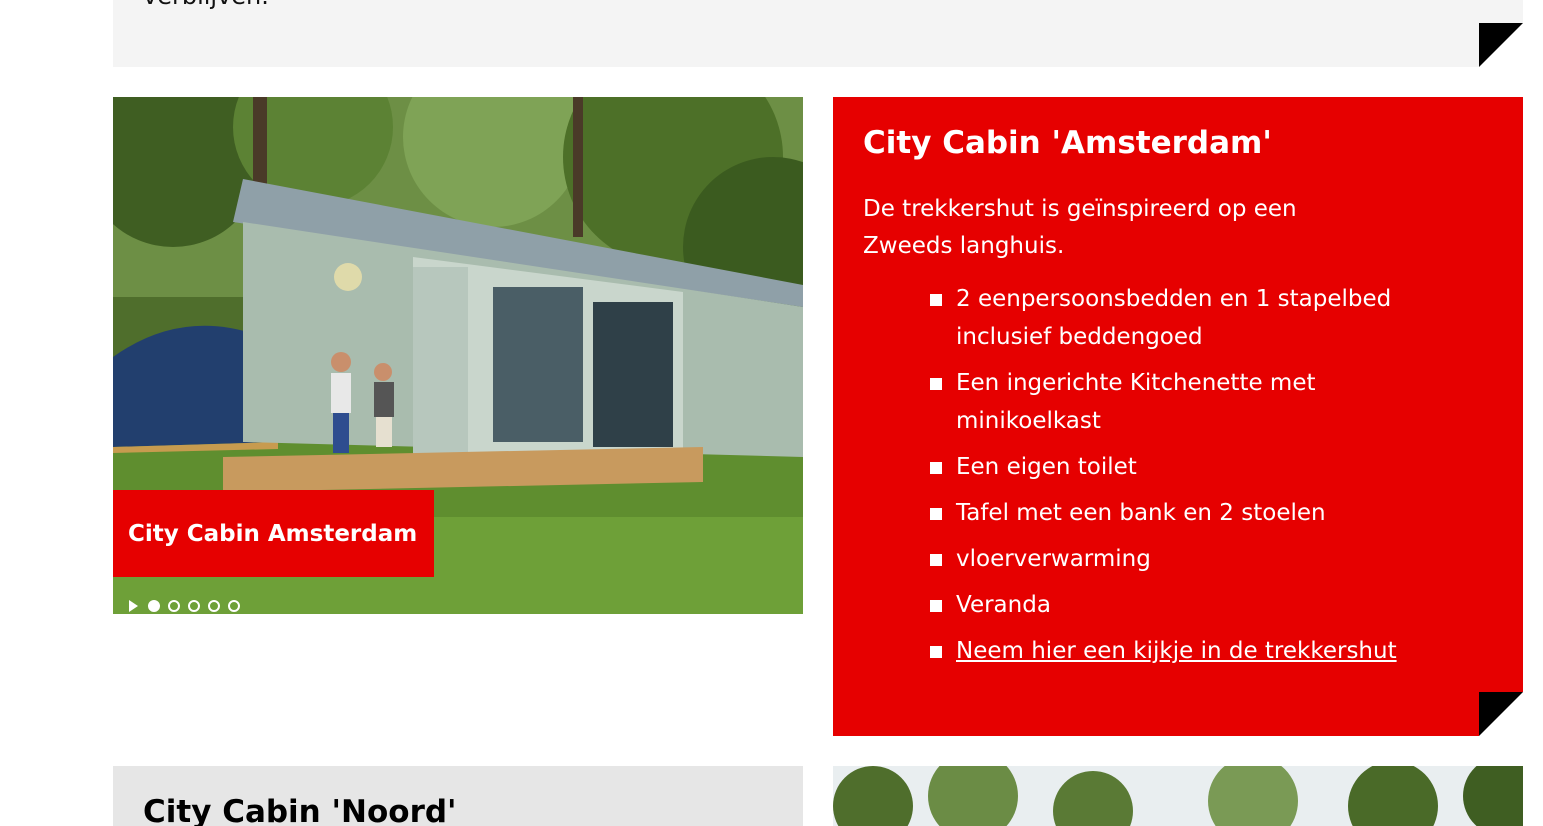 The height and width of the screenshot is (826, 1543). What do you see at coordinates (184, 605) in the screenshot?
I see `slider-controls` at bounding box center [184, 605].